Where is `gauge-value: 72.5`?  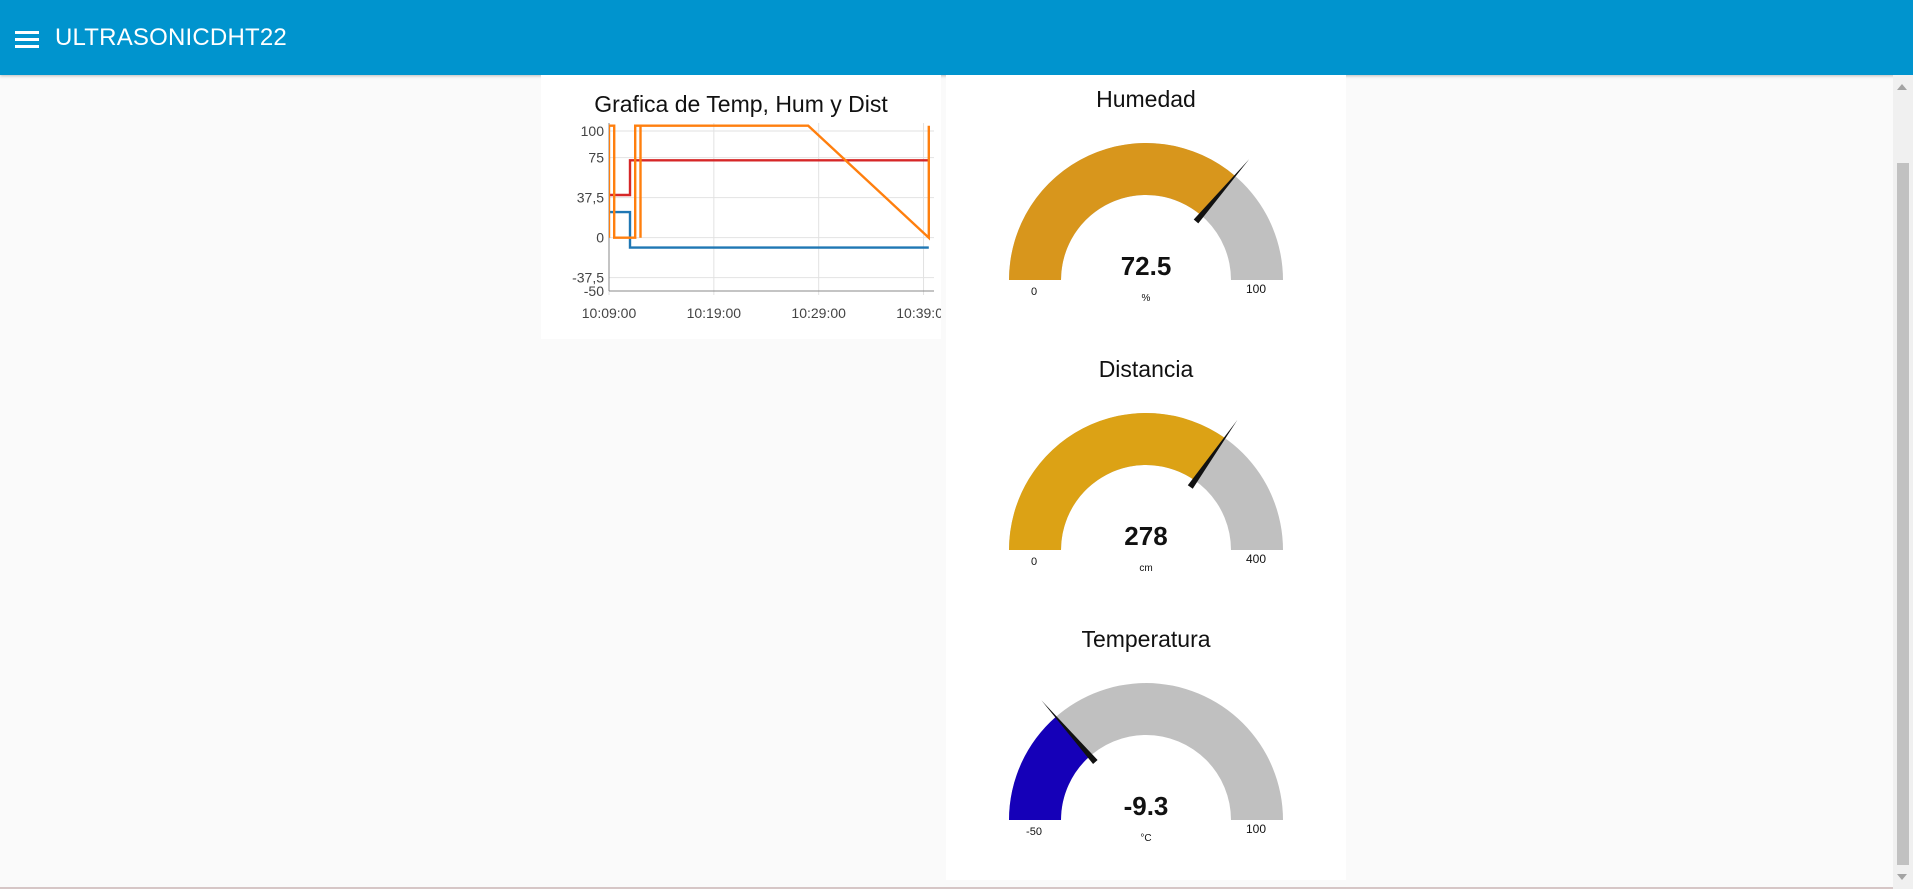 gauge-value: 72.5 is located at coordinates (1146, 266).